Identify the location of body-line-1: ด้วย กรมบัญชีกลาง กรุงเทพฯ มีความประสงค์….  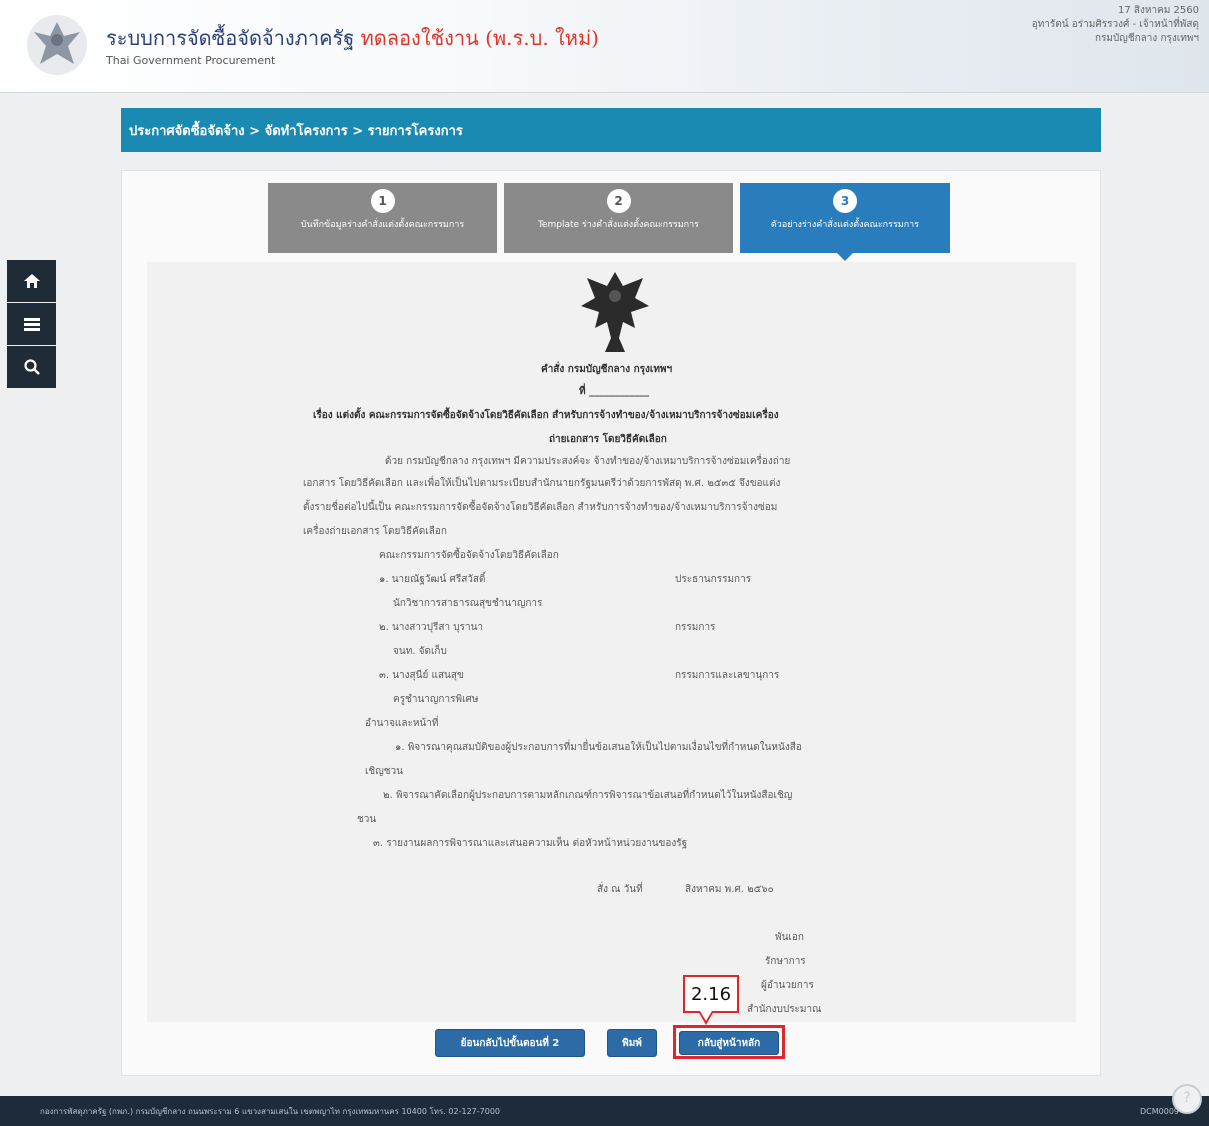
(588, 461).